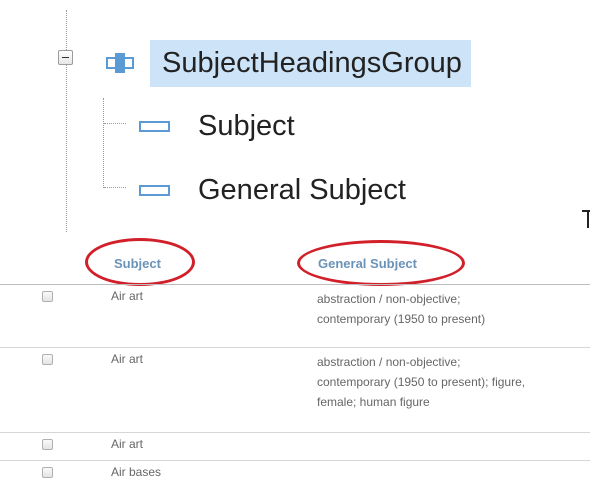  What do you see at coordinates (246, 126) in the screenshot?
I see `tree-node-subject: Subject` at bounding box center [246, 126].